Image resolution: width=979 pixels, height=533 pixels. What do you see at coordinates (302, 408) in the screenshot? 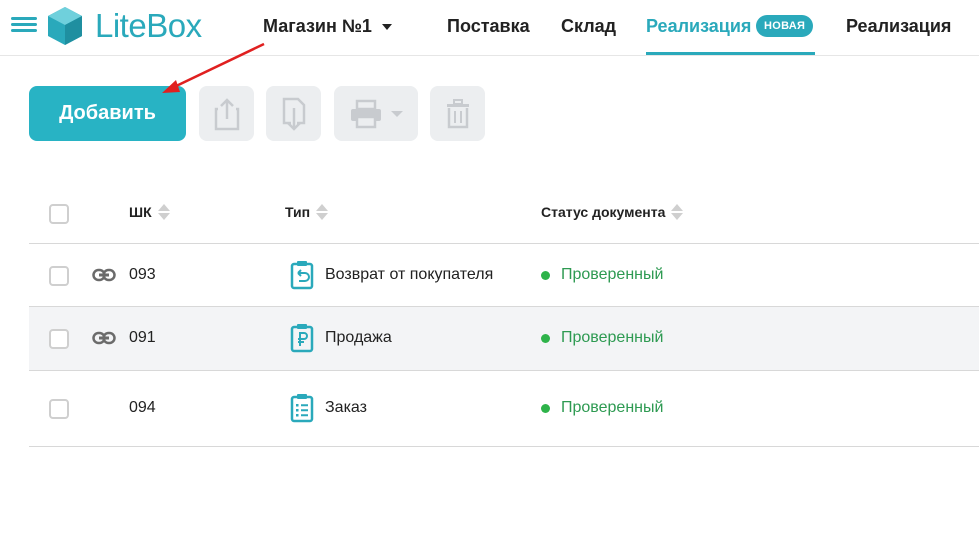
I see `order-document-icon` at bounding box center [302, 408].